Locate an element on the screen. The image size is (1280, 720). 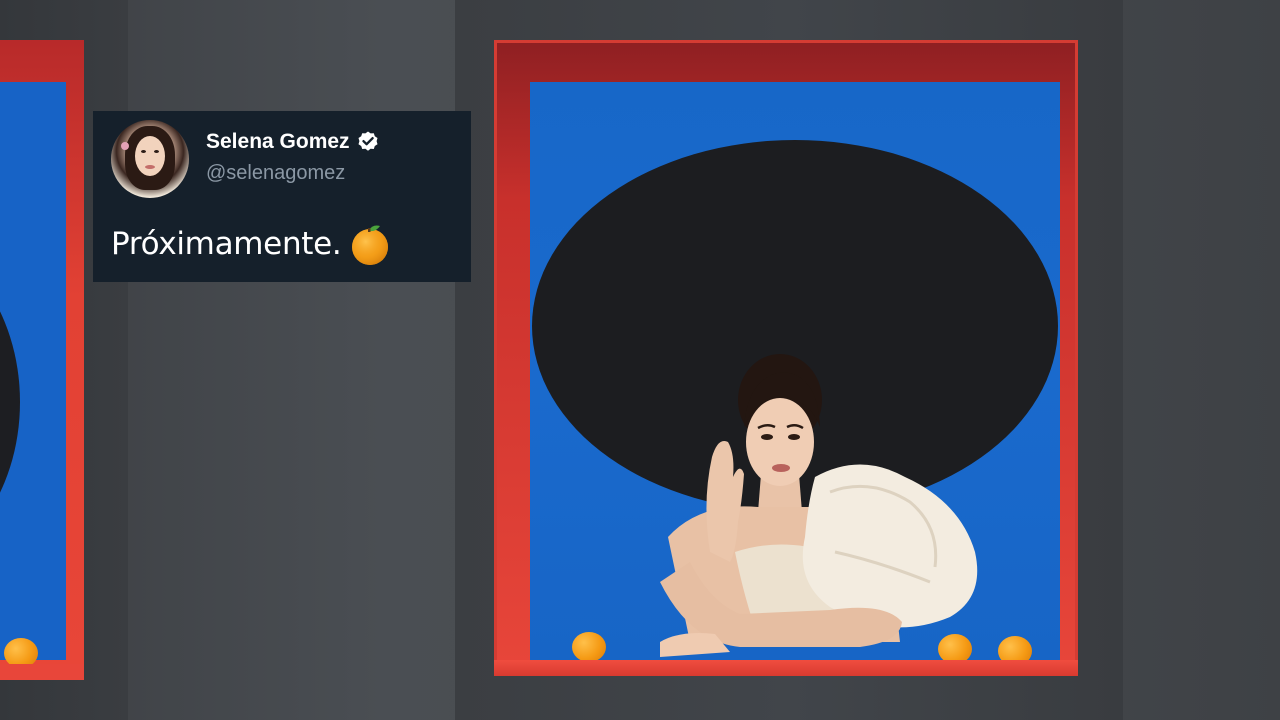
avatar-lips is located at coordinates (150, 167).